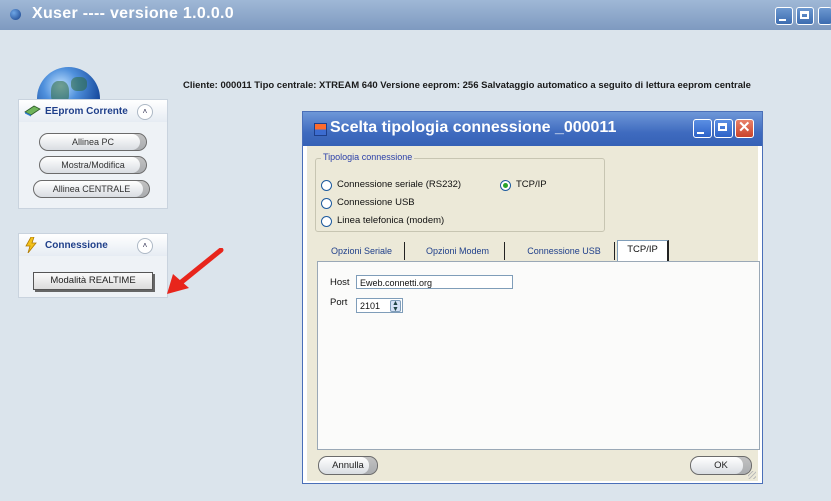  Describe the element at coordinates (362, 251) in the screenshot. I see `tab-serial-options: Opzioni Seriale` at that location.